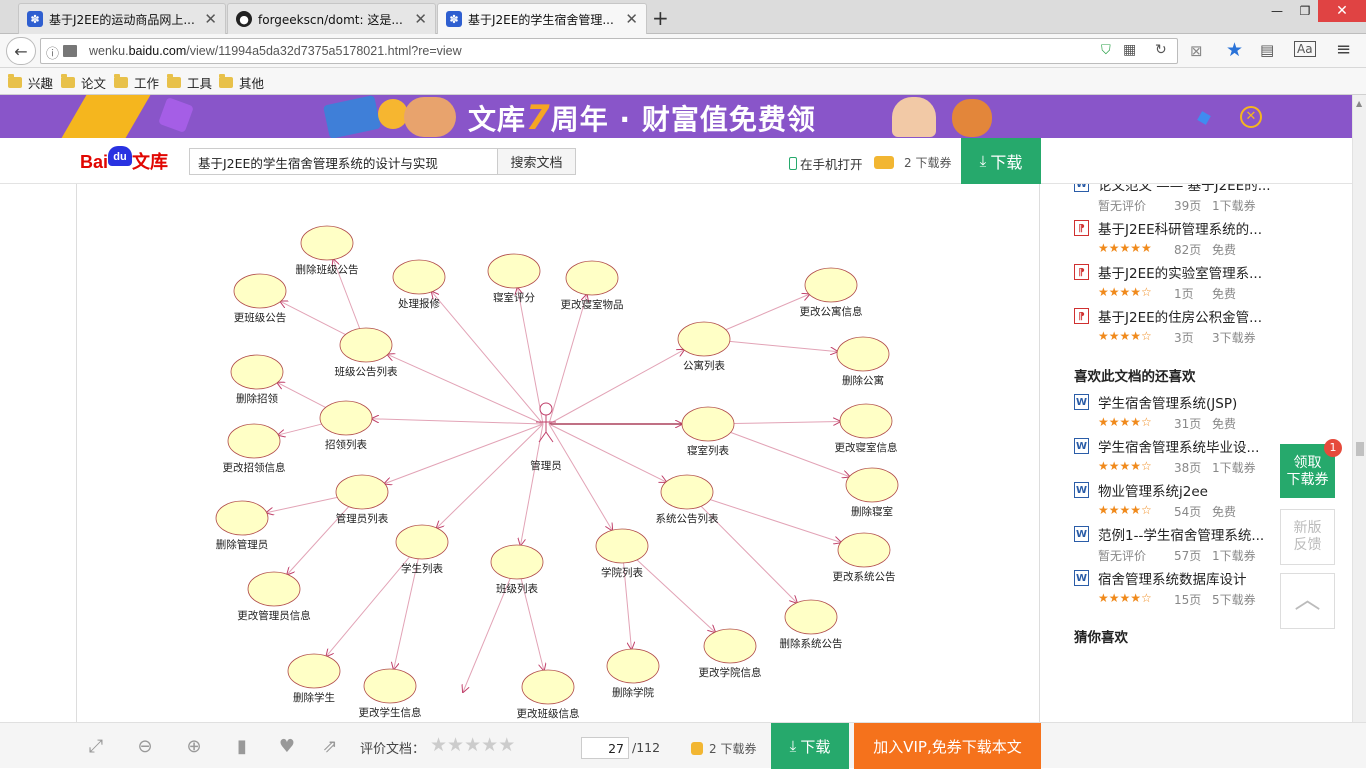 This screenshot has width=1366, height=769. I want to click on coupon-count: 2 下载券, so click(733, 749).